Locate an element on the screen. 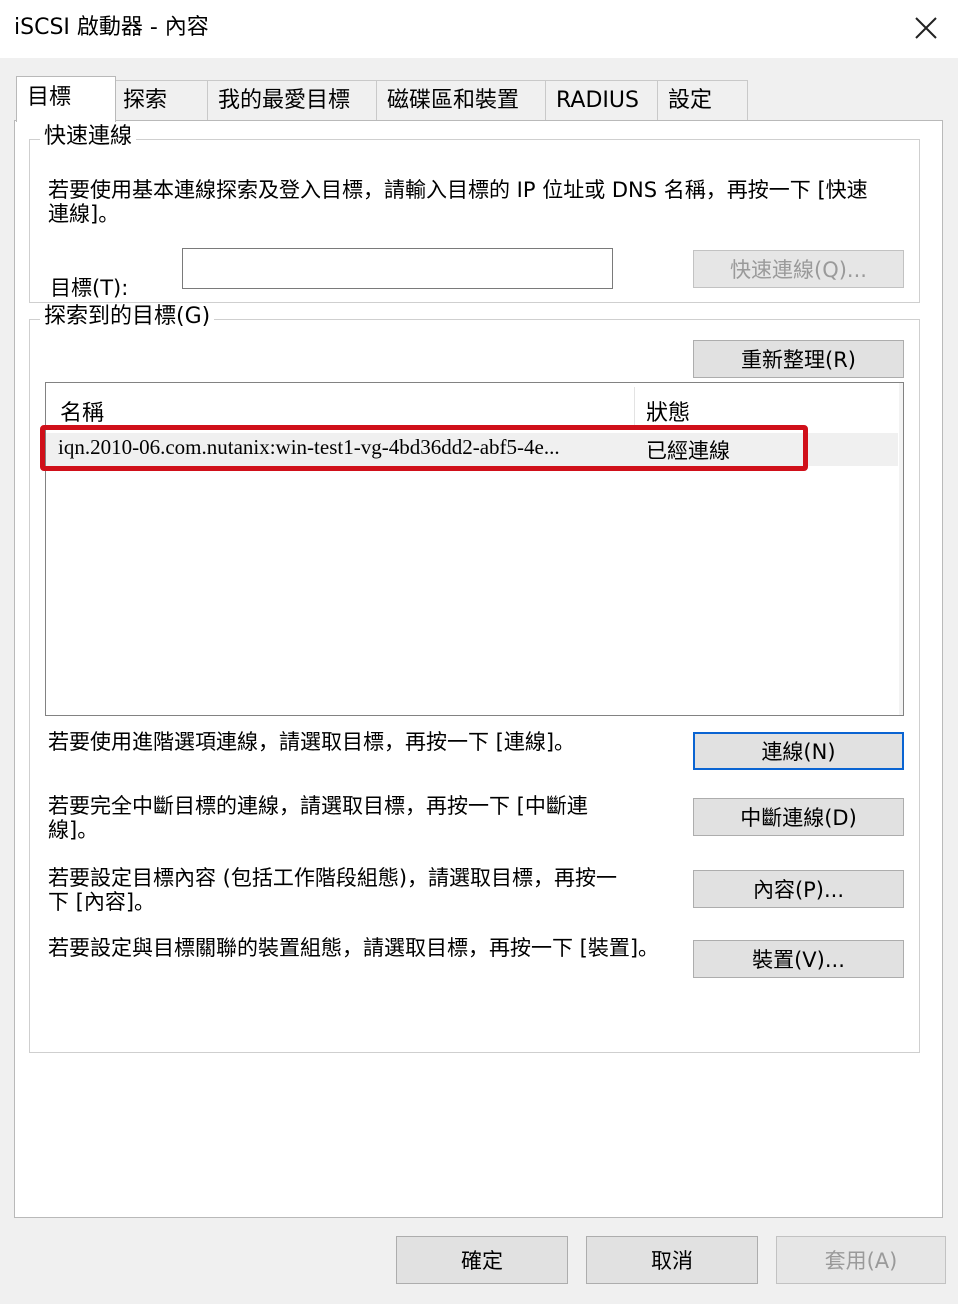 Image resolution: width=958 pixels, height=1304 pixels. ok-button-label: 確定 is located at coordinates (482, 1261).